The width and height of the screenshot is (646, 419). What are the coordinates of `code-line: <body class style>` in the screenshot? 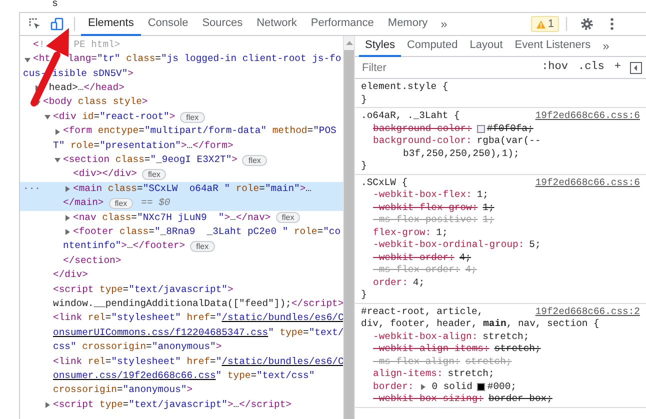 It's located at (95, 102).